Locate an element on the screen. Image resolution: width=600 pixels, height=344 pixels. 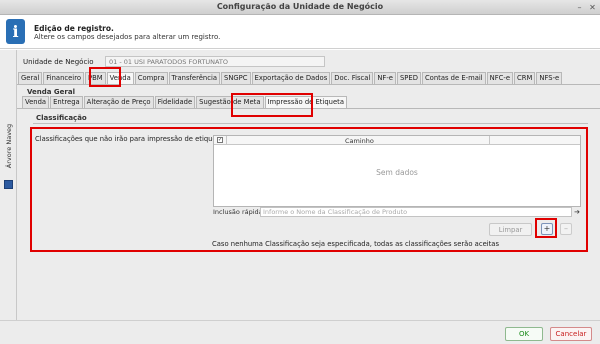
venda-subtabbar-divider is located at coordinates (308, 108).